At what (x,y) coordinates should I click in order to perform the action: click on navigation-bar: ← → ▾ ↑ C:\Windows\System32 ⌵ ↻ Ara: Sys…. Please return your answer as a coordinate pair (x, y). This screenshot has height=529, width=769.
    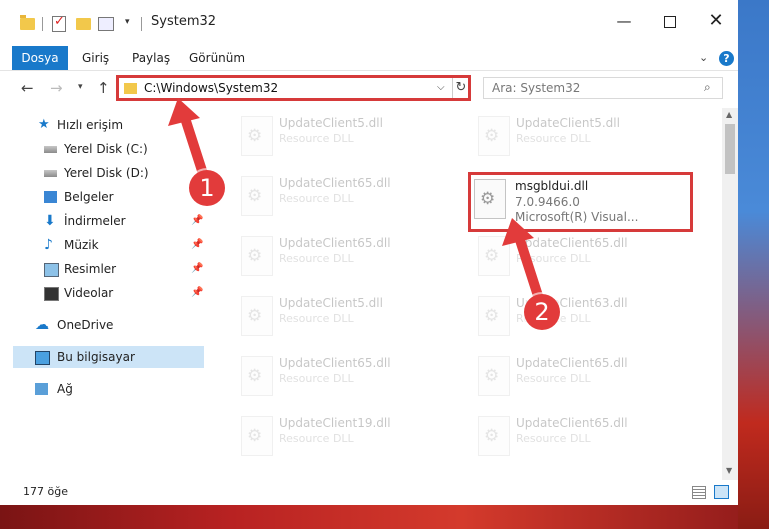
    Looking at the image, I should click on (369, 88).